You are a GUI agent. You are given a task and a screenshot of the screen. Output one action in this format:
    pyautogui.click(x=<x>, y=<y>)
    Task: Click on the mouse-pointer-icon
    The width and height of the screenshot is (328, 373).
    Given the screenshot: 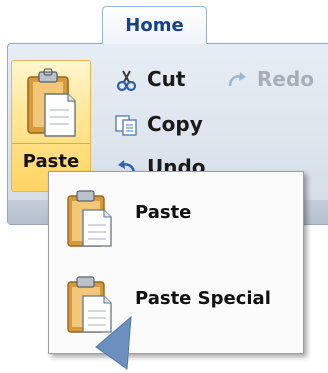 What is the action you would take?
    pyautogui.click(x=113, y=342)
    